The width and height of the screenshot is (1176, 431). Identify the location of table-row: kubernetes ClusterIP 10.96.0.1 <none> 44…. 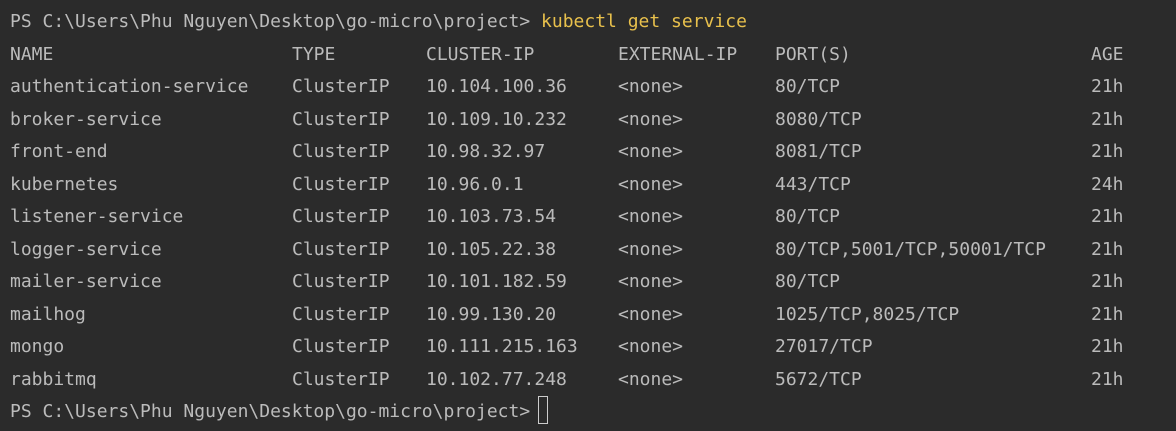
(588, 185).